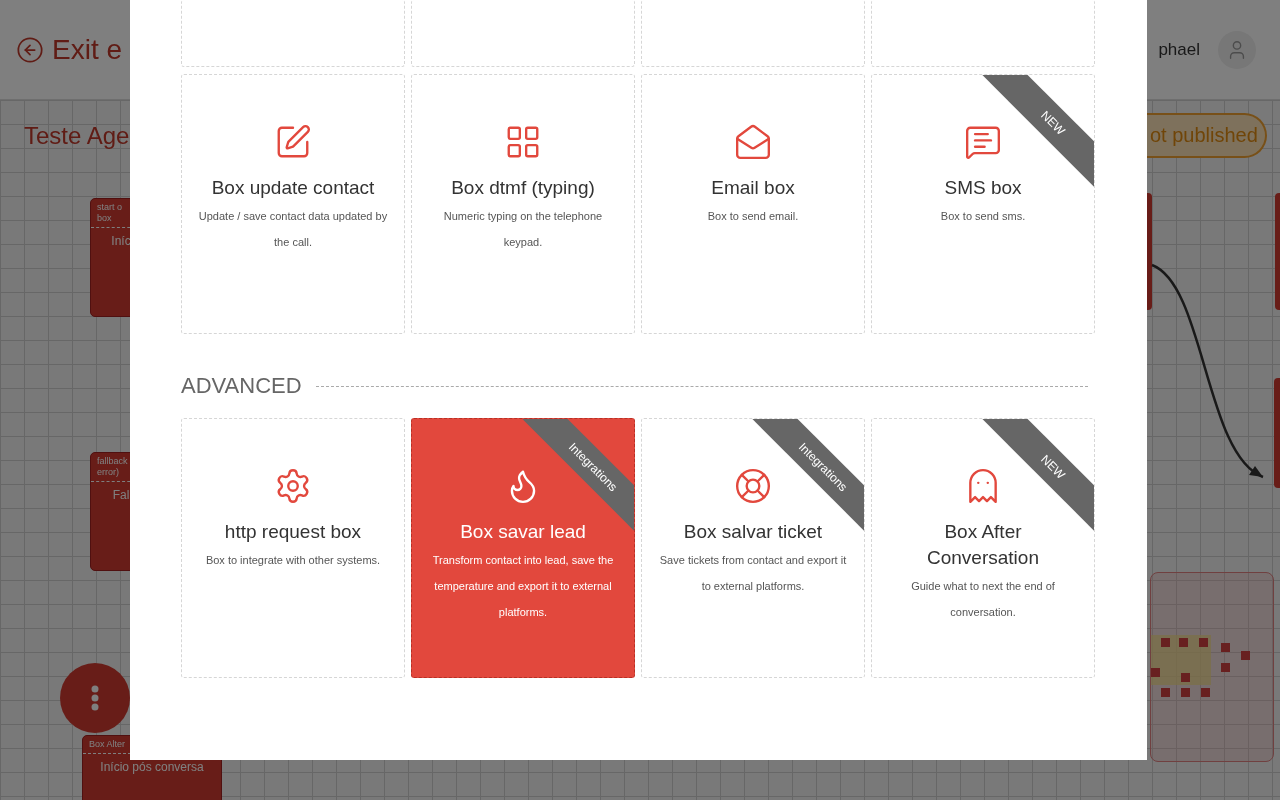 The image size is (1280, 800). I want to click on card-title: Box savar lead, so click(523, 532).